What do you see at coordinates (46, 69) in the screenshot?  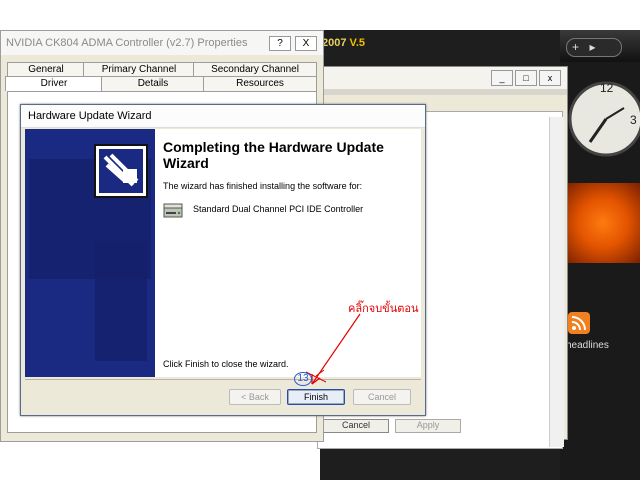 I see `tab-general: General` at bounding box center [46, 69].